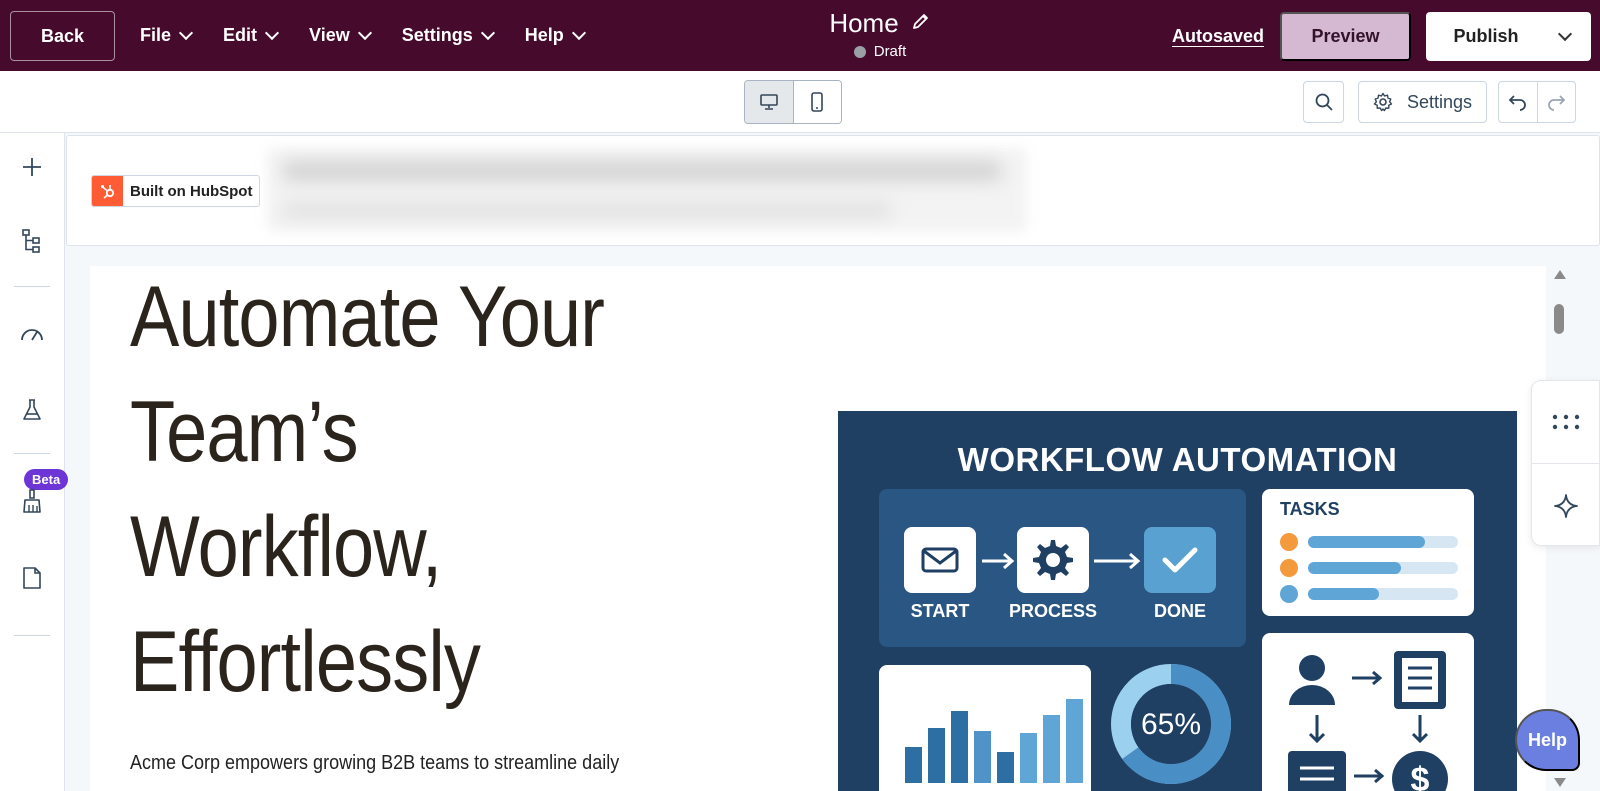  Describe the element at coordinates (1312, 668) in the screenshot. I see `person-icon` at that location.